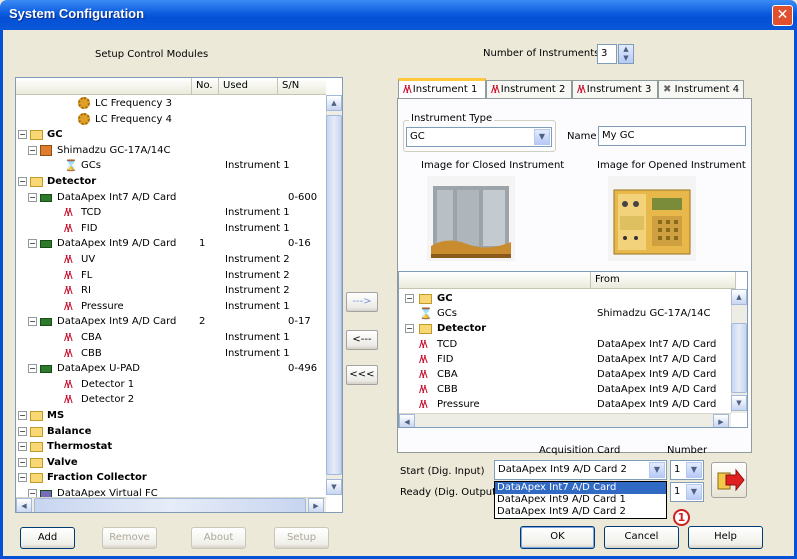 The image size is (797, 559). I want to click on tree-row: − GC, so click(170, 134).